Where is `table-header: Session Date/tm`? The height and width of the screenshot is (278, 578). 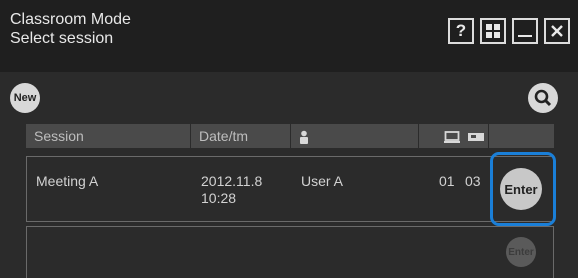 table-header: Session Date/tm is located at coordinates (290, 136).